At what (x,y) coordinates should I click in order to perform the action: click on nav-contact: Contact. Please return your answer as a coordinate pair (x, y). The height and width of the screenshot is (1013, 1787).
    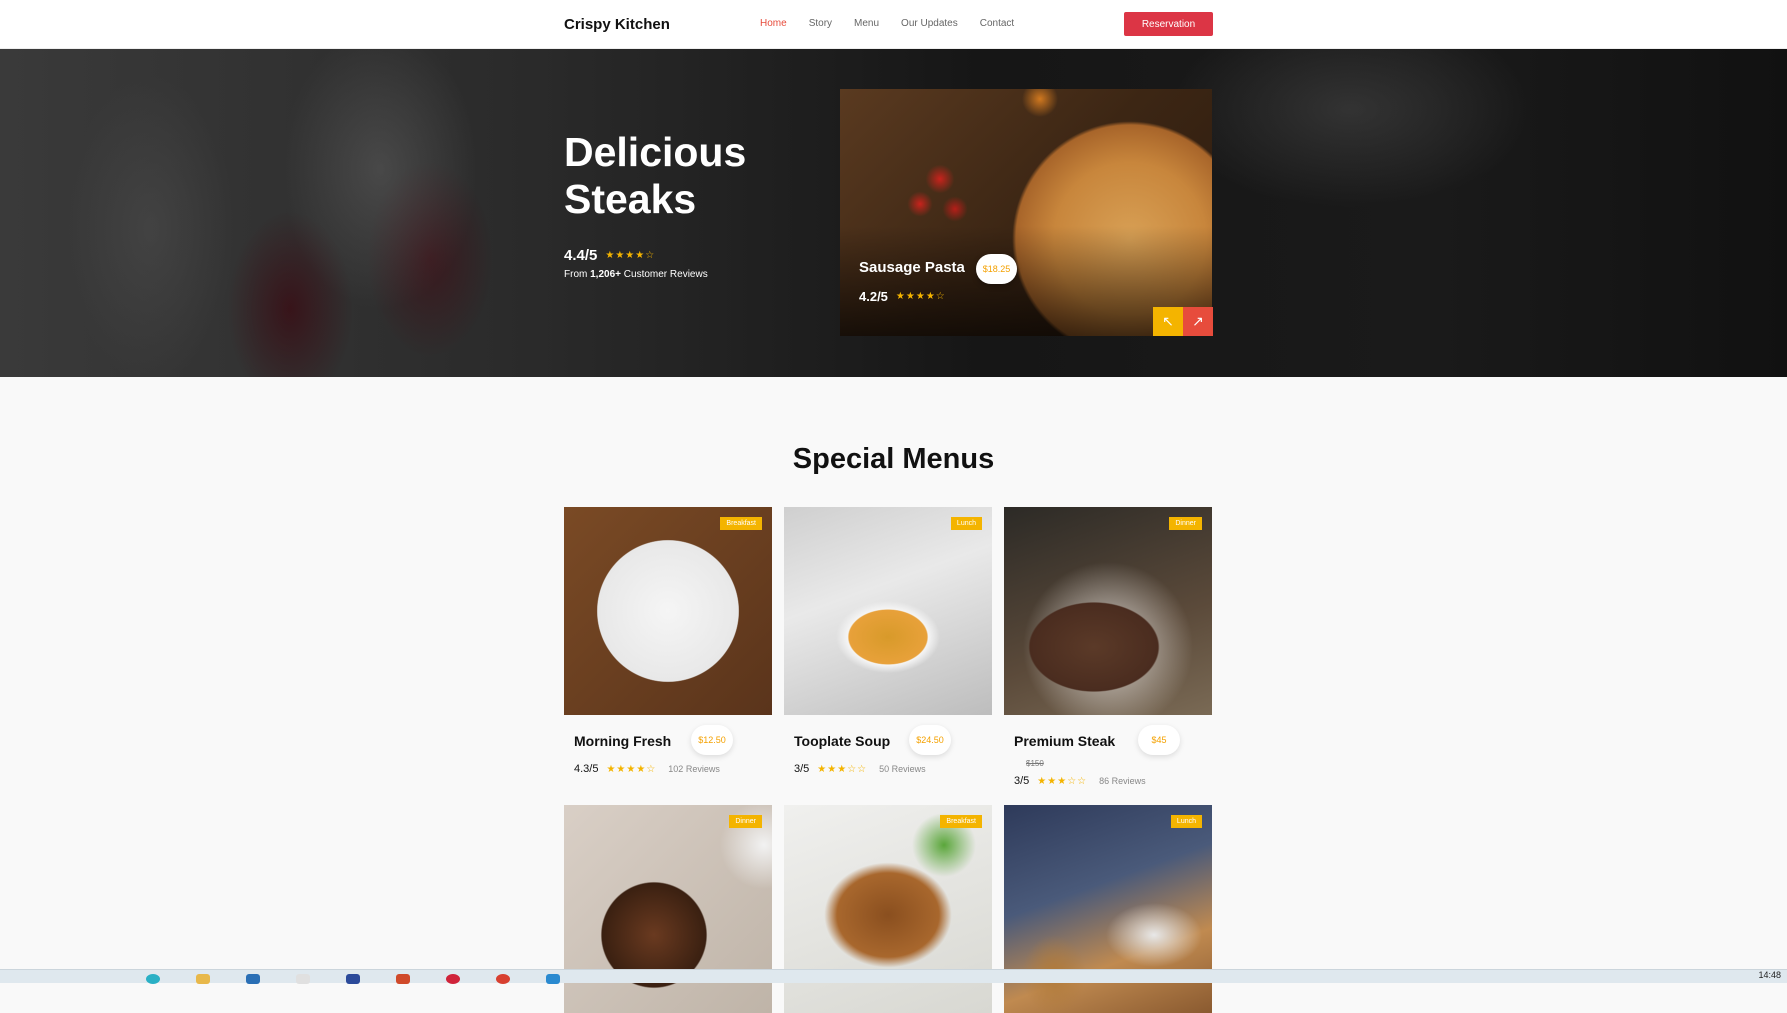
    Looking at the image, I should click on (997, 23).